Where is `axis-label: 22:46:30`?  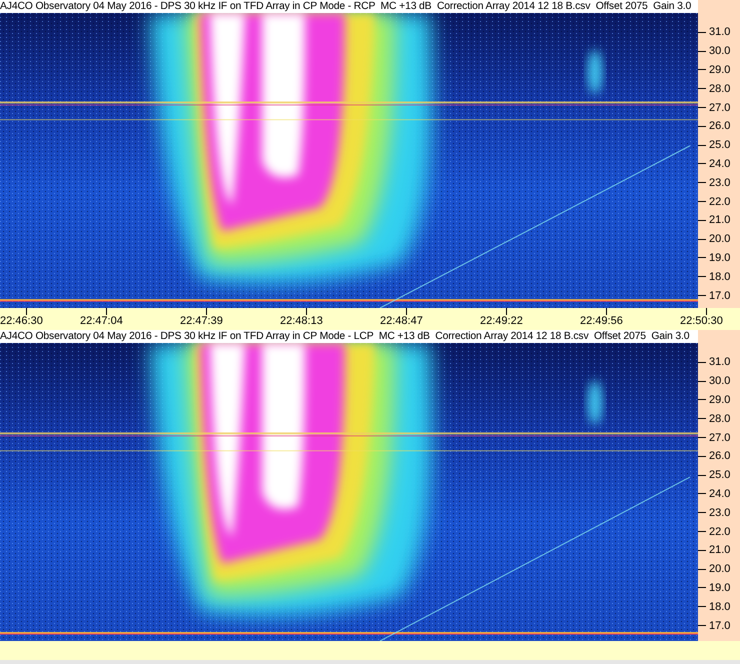
axis-label: 22:46:30 is located at coordinates (21, 321).